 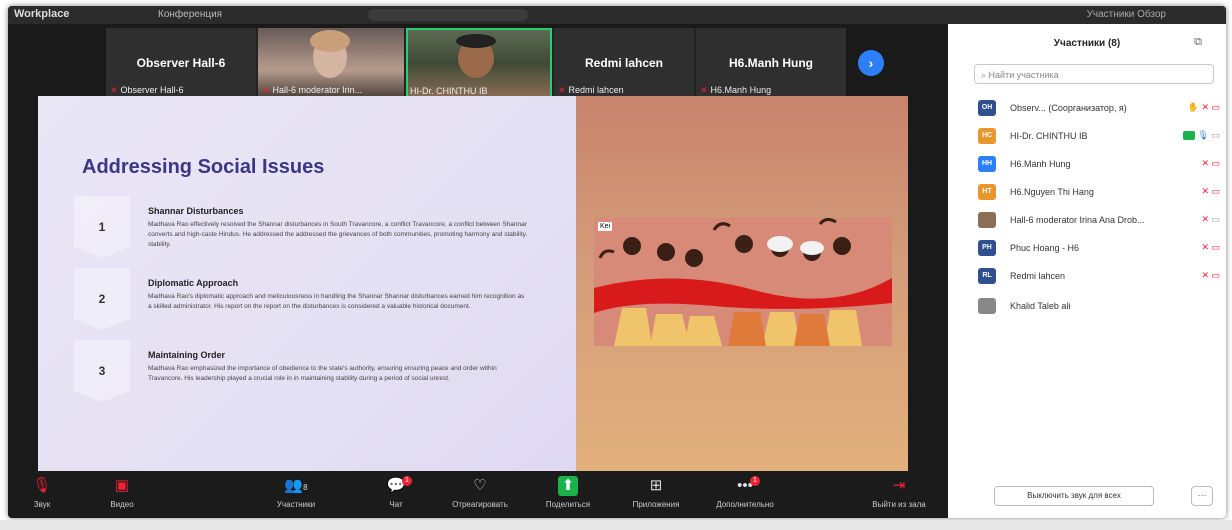 I want to click on participant-row: PH Phuc Hoang - H6 ✕ ▭, so click(x=1102, y=249).